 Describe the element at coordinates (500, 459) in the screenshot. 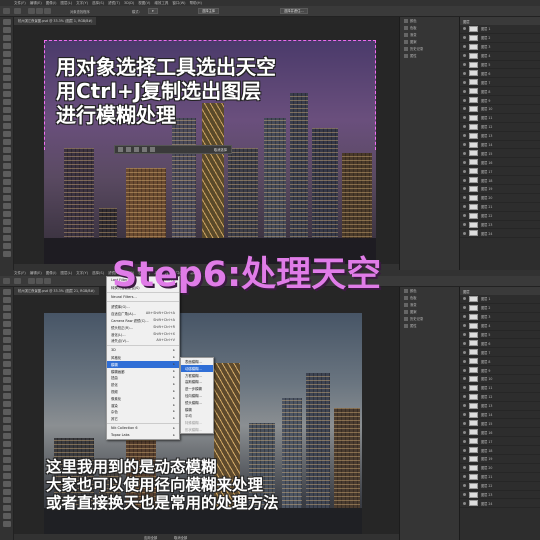

I see `layer-row: 图层 19` at that location.